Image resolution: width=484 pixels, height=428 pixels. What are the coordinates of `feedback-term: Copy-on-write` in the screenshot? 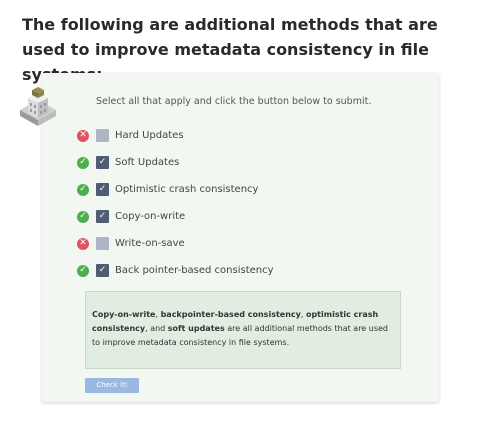 It's located at (124, 314).